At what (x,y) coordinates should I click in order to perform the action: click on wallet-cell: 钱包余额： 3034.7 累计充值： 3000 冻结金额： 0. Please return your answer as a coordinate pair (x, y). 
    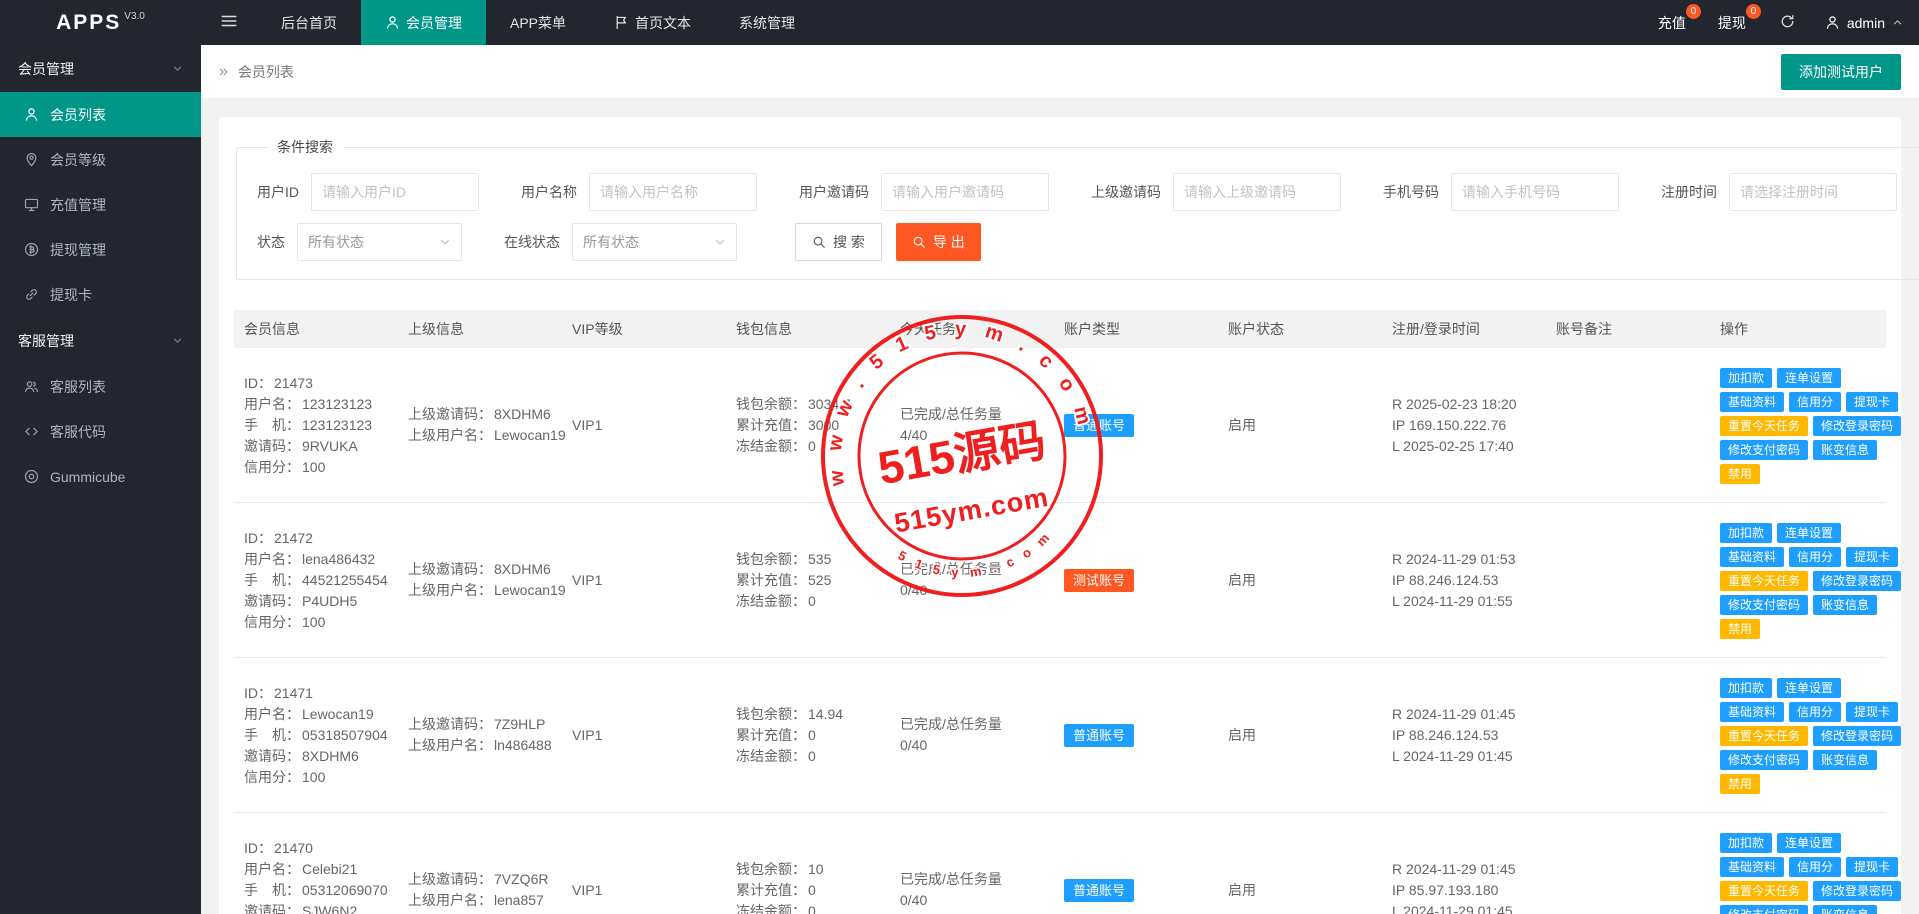
    Looking at the image, I should click on (808, 425).